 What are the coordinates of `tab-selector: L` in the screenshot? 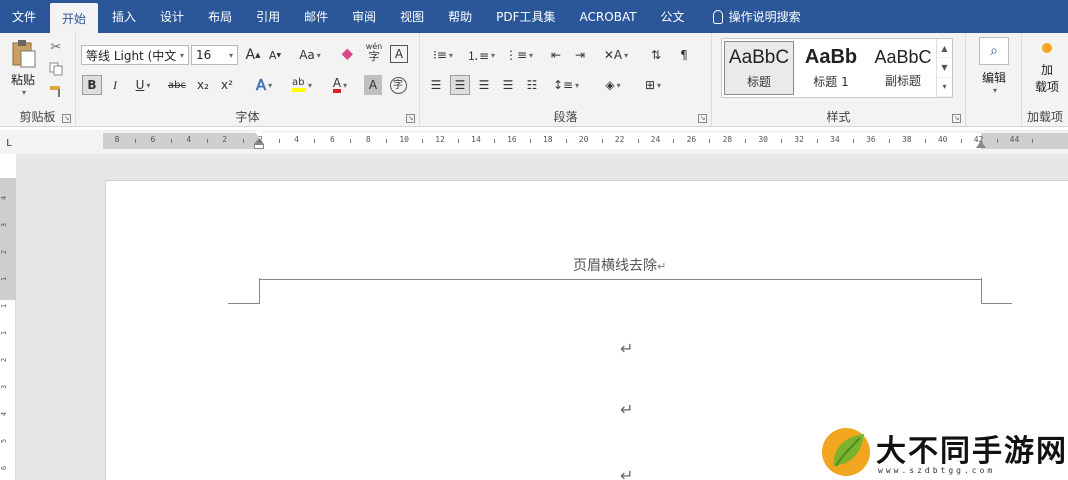 It's located at (9, 143).